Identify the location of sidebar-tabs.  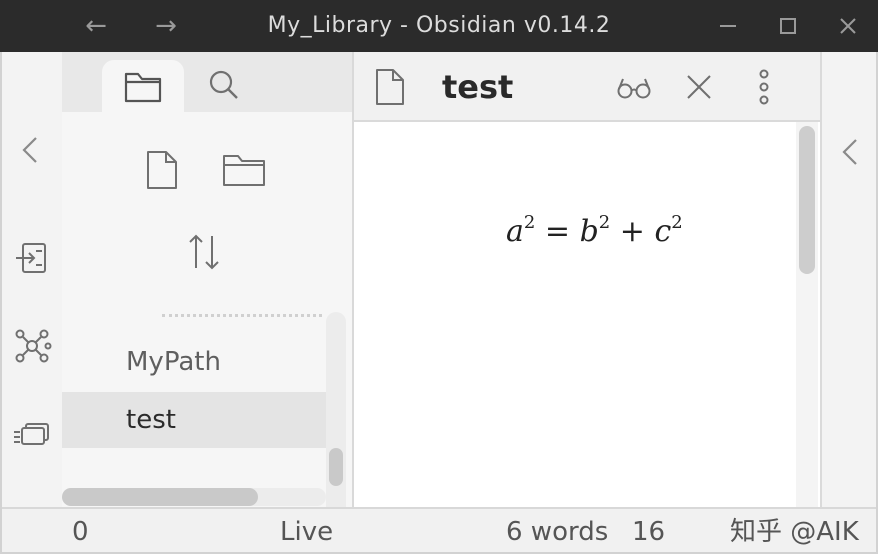
(208, 82).